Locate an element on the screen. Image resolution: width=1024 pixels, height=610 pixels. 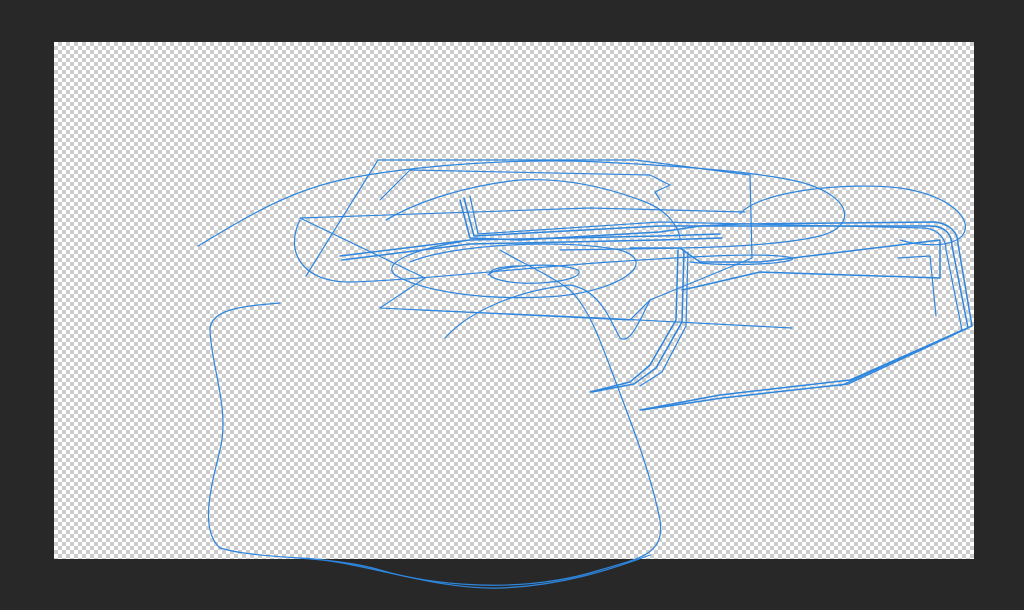
pen-stroke is located at coordinates (475, 571).